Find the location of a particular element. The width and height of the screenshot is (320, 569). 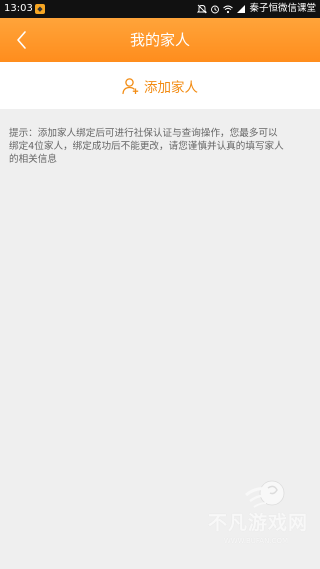

notification-app-icon: ◆ is located at coordinates (40, 9).